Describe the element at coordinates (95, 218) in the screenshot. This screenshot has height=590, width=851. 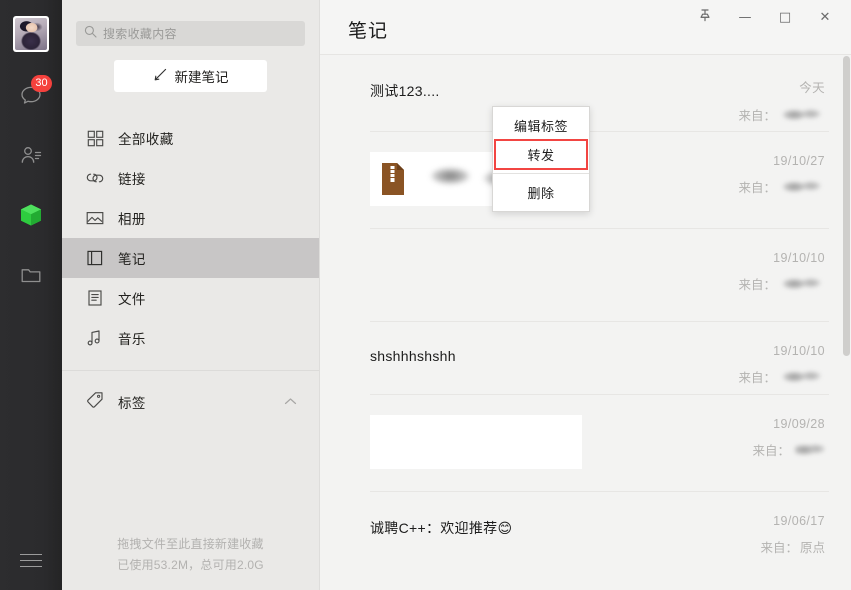
I see `photo-icon` at that location.